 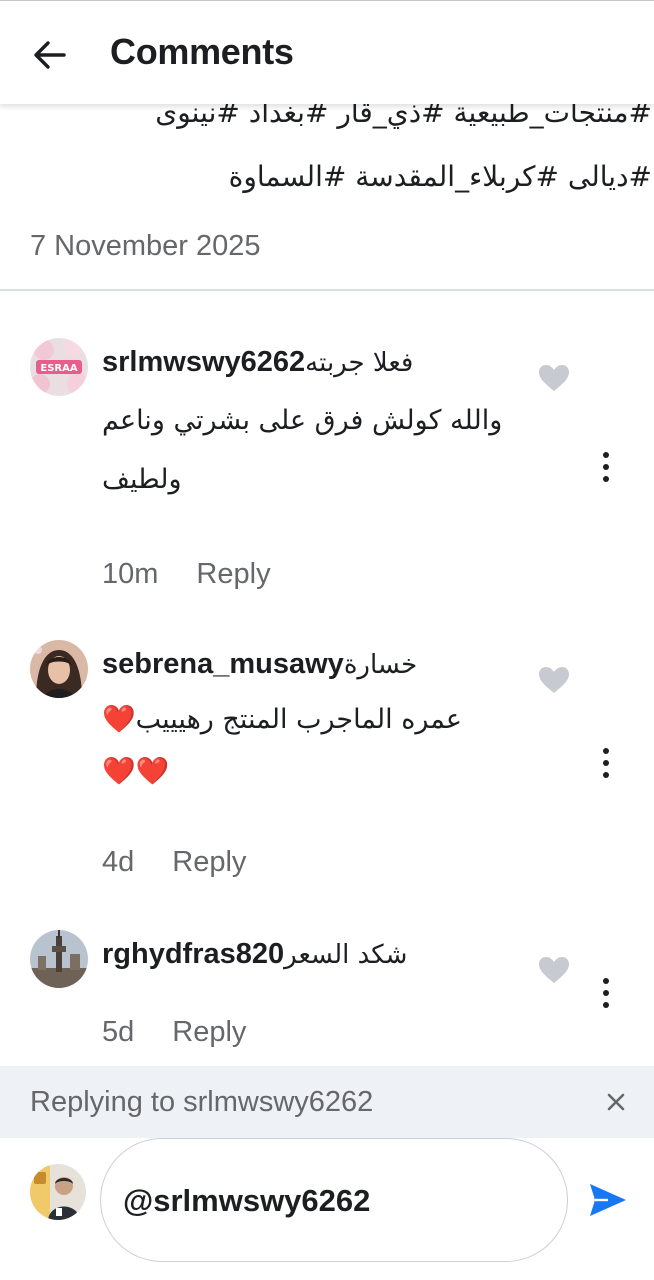 I want to click on caption-line: #ديالى #كربلاء_المقدسة #السماوة, so click(x=440, y=176).